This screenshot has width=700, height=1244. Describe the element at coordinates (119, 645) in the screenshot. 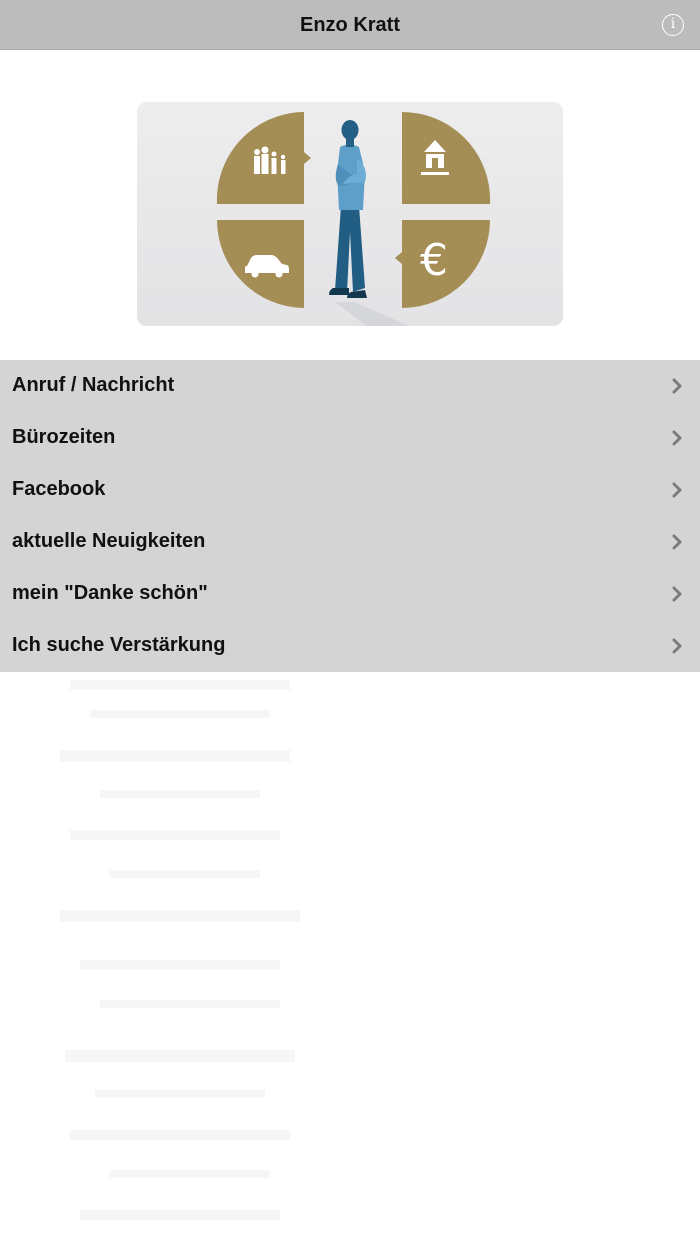

I see `menu-item-label: Ich suche Verstärkung` at that location.